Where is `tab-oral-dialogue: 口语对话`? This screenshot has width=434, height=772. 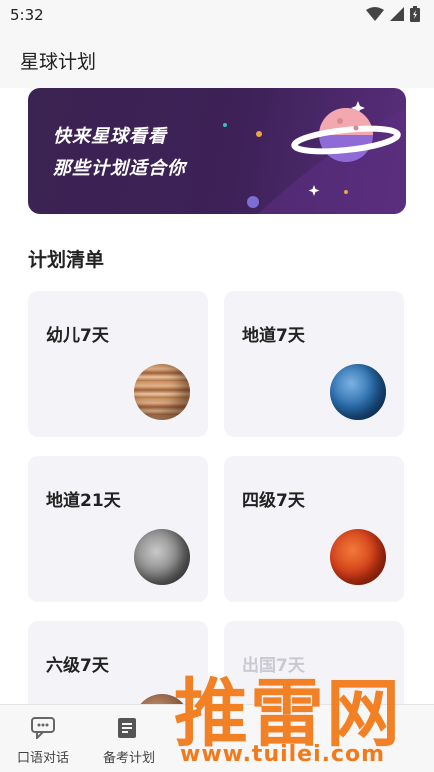 tab-oral-dialogue: 口语对话 is located at coordinates (43, 738).